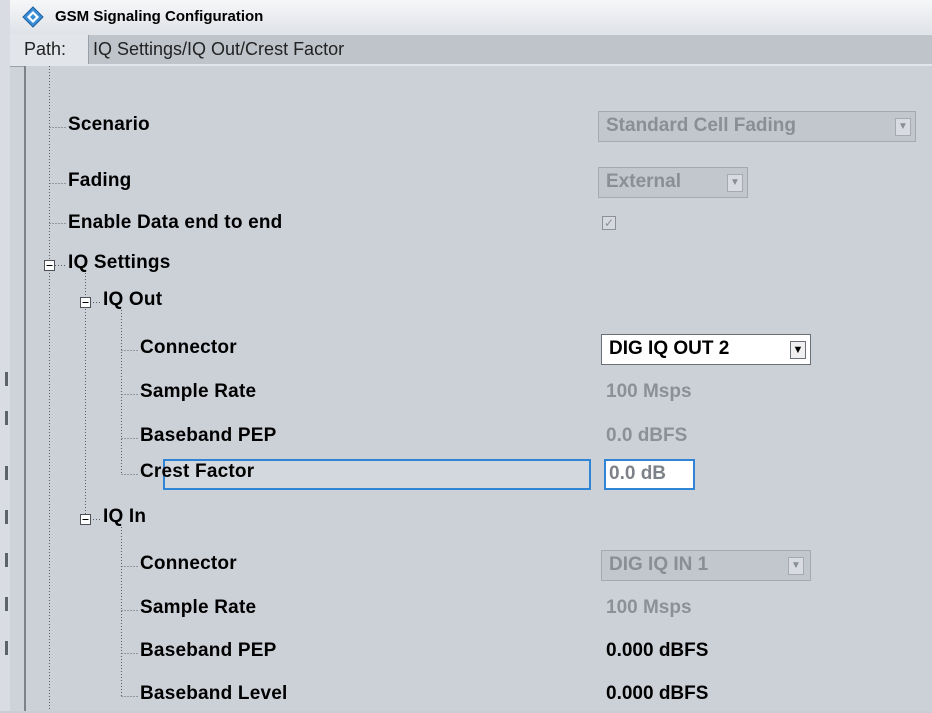 This screenshot has width=932, height=713. Describe the element at coordinates (471, 17) in the screenshot. I see `title-bar: GSM Signaling Configuration` at that location.